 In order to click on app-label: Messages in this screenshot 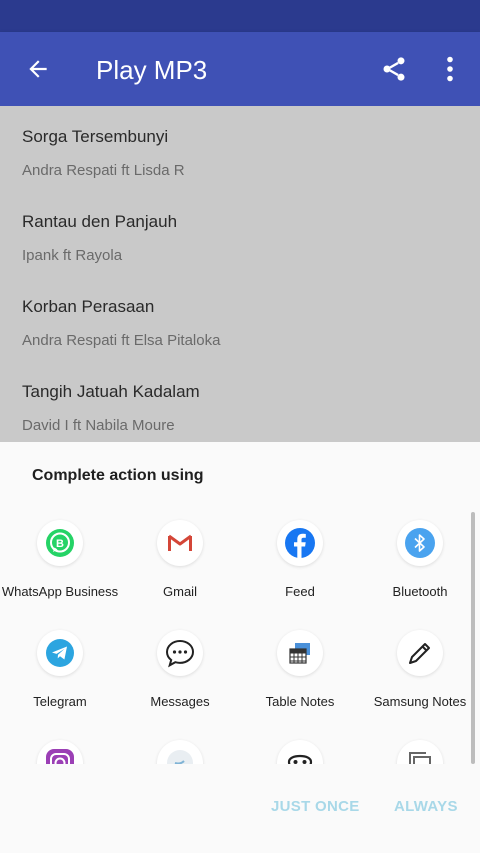, I will do `click(180, 701)`.